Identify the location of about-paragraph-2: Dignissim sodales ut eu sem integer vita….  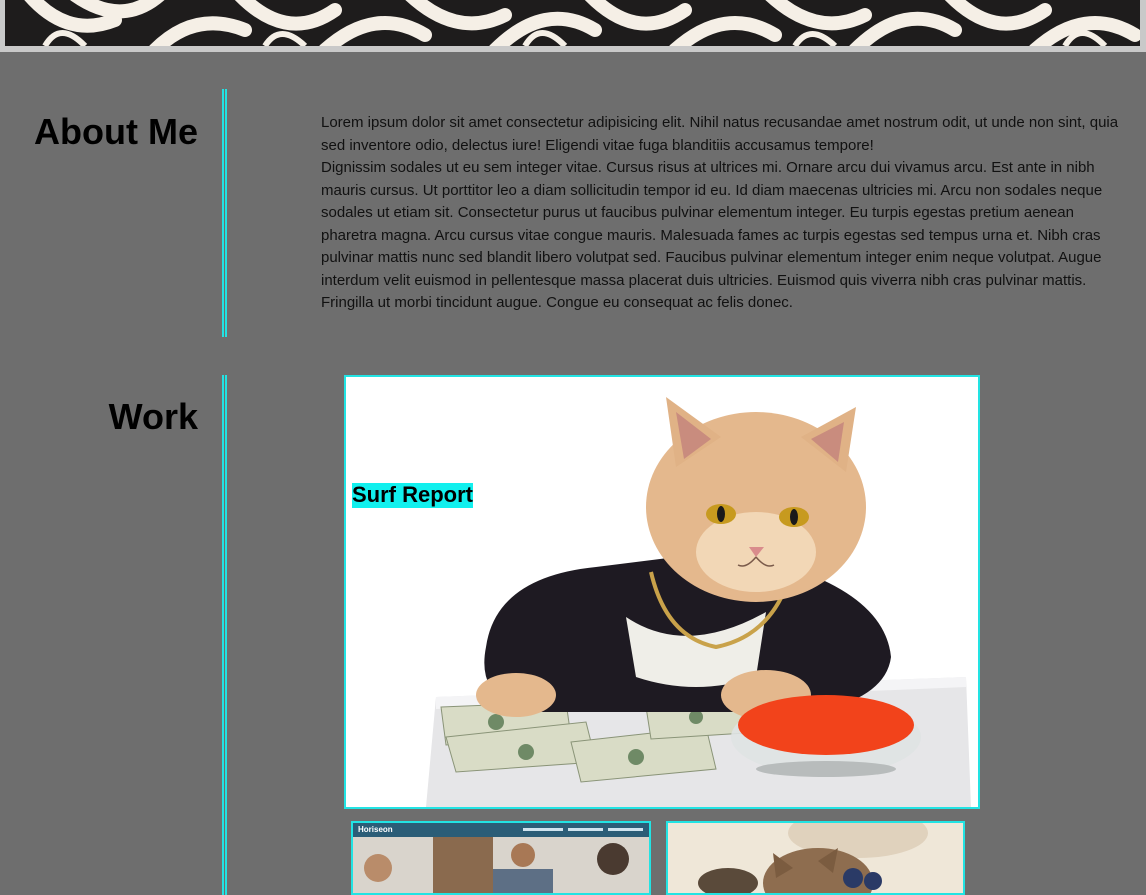
(712, 235).